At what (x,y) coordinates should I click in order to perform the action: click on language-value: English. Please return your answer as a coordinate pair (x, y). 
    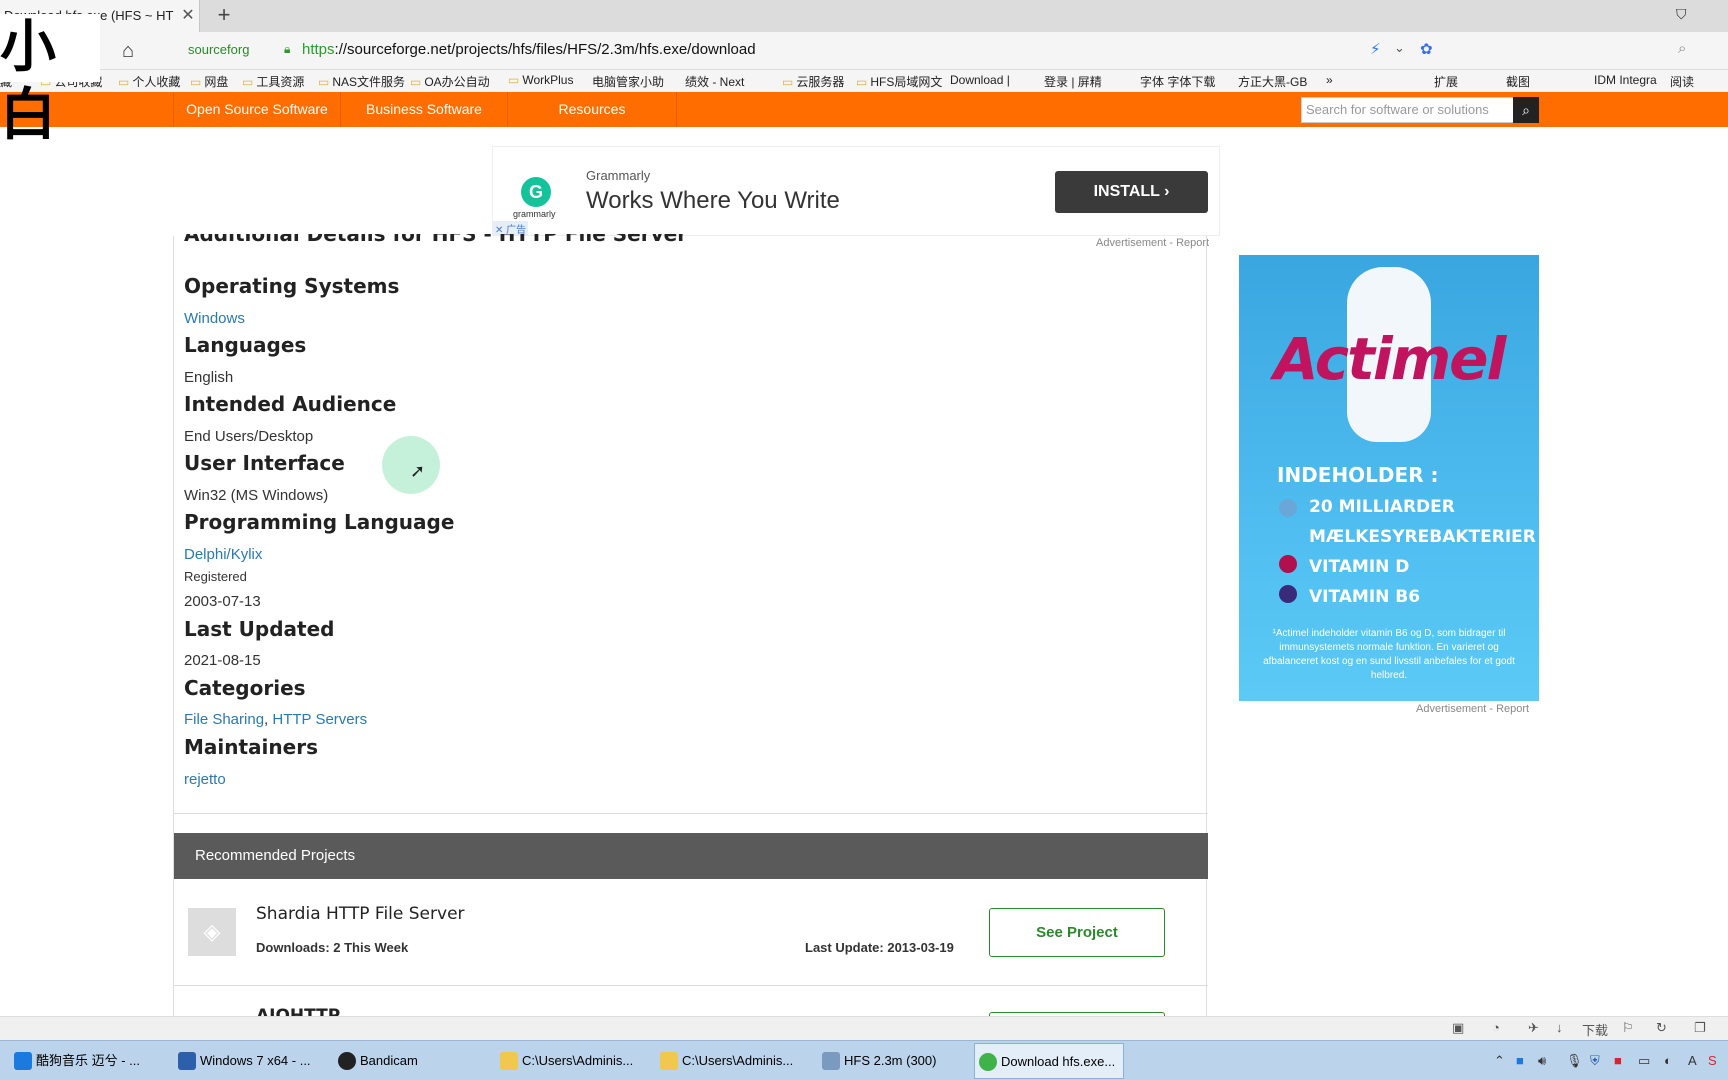
    Looking at the image, I should click on (209, 377).